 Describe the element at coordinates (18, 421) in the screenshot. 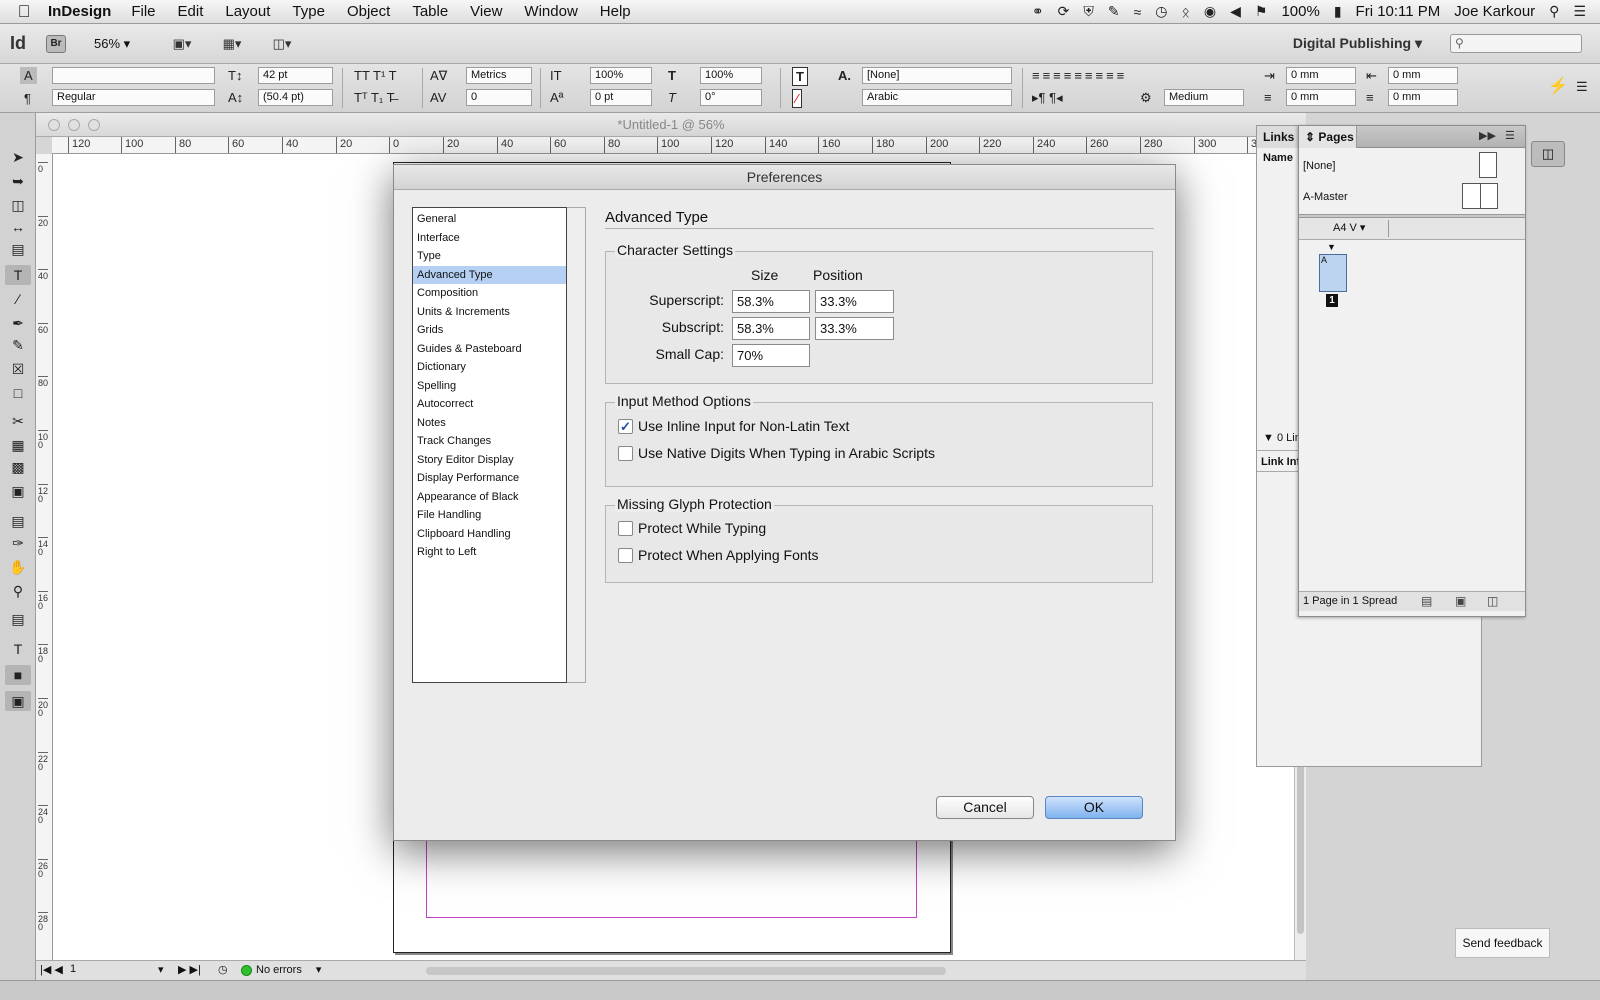

I see `scissors-tool-icon: ✂` at that location.